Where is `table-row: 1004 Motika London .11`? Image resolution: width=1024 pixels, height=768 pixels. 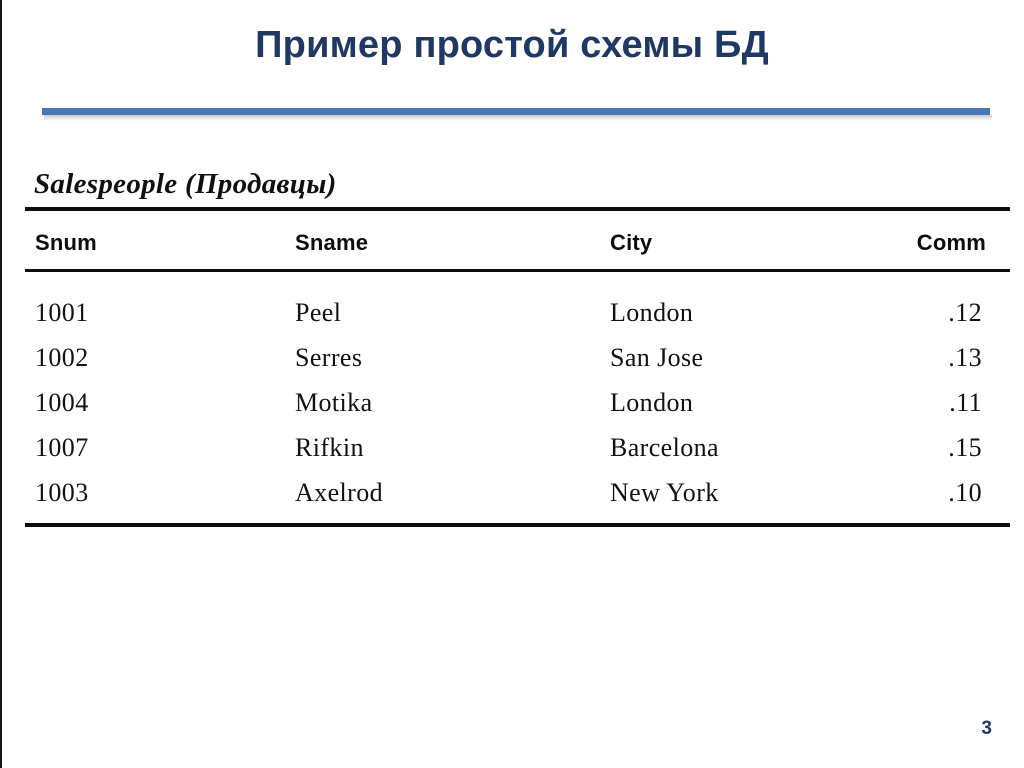 table-row: 1004 Motika London .11 is located at coordinates (517, 402).